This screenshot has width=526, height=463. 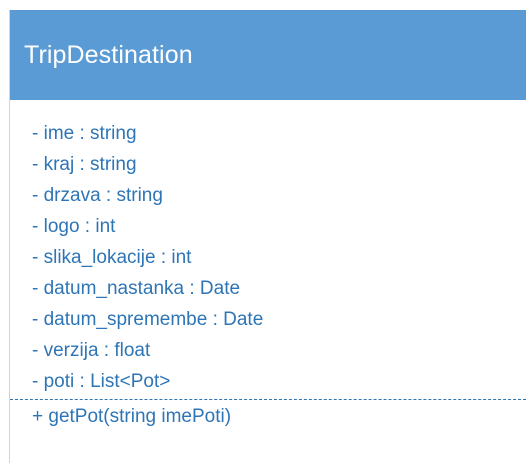 What do you see at coordinates (268, 416) in the screenshot?
I see `methods-section: + getPot(string imePoti)` at bounding box center [268, 416].